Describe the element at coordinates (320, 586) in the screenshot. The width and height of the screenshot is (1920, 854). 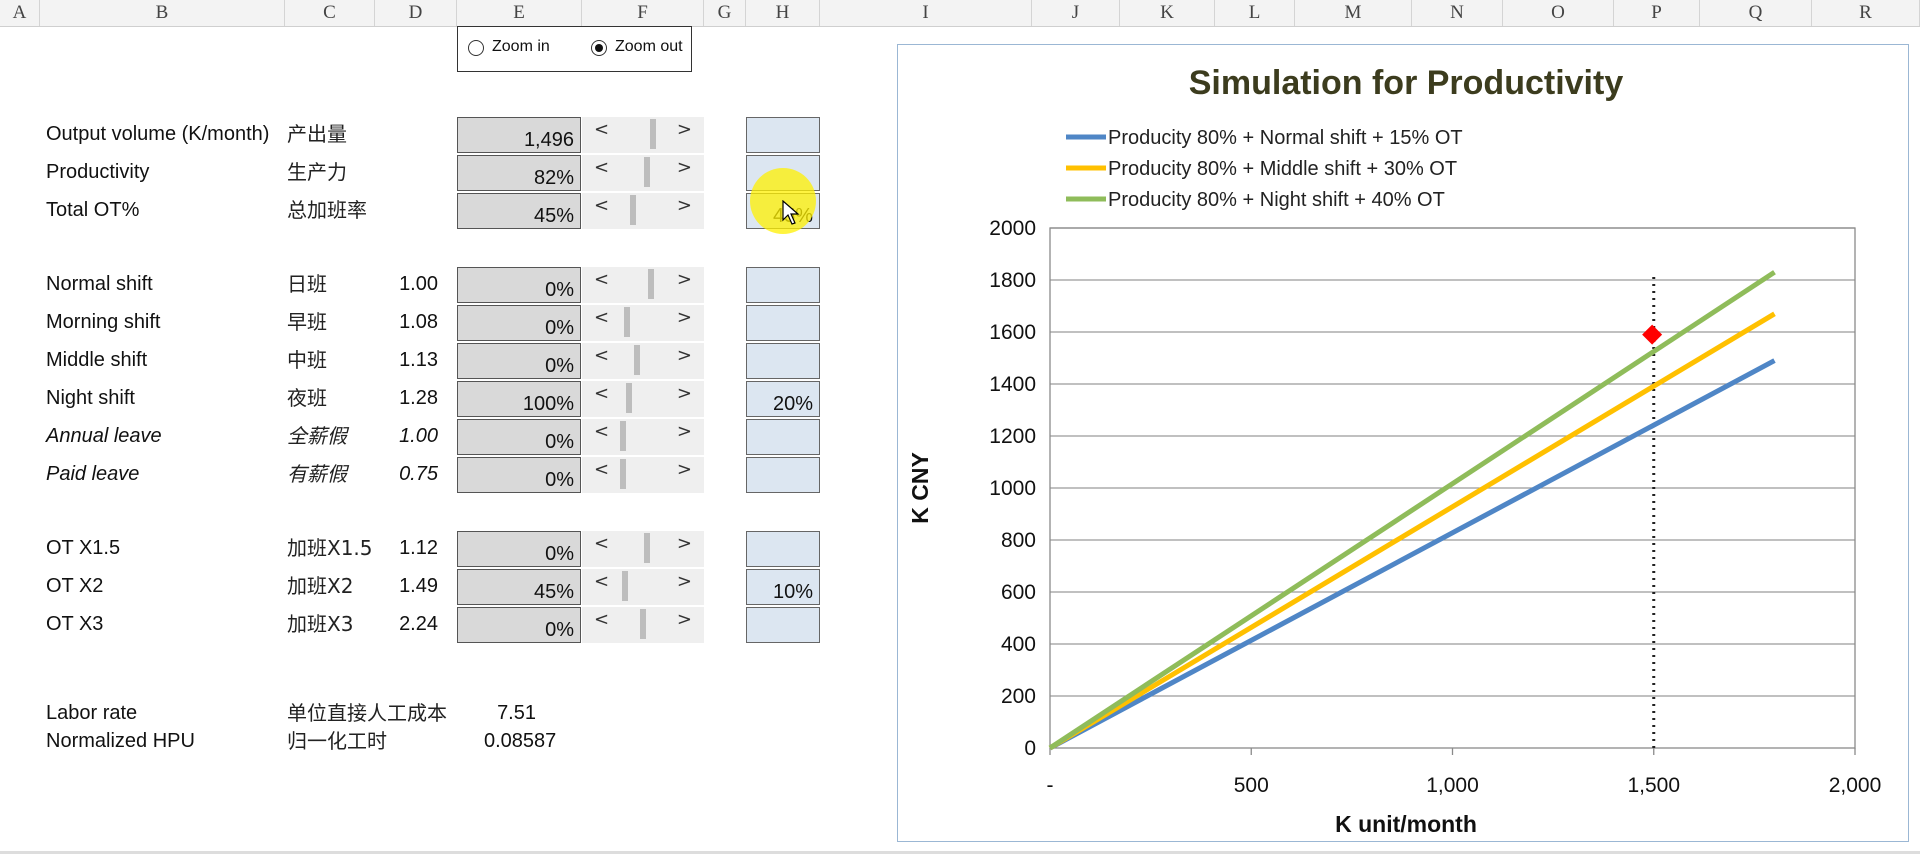
I see `row-label-cn: 加班X2` at that location.